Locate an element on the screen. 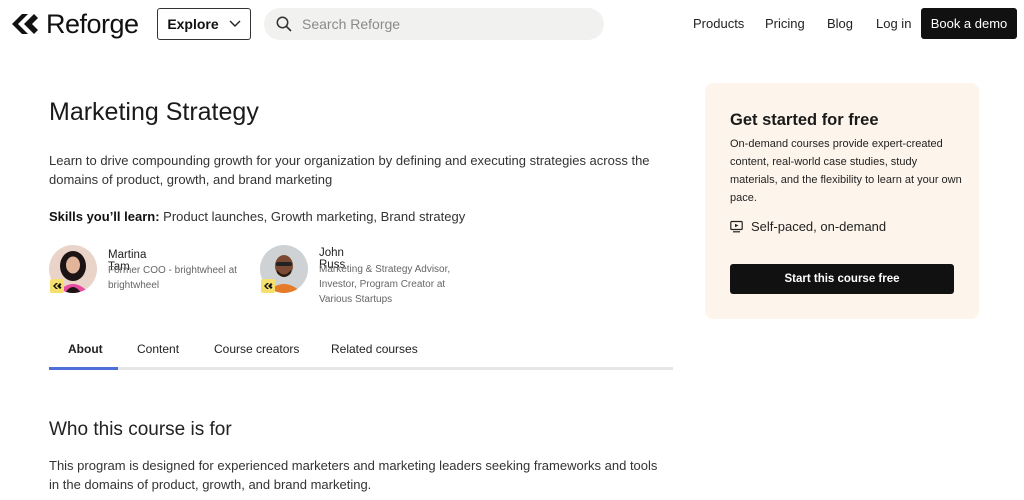  chevron-down-icon is located at coordinates (235, 23).